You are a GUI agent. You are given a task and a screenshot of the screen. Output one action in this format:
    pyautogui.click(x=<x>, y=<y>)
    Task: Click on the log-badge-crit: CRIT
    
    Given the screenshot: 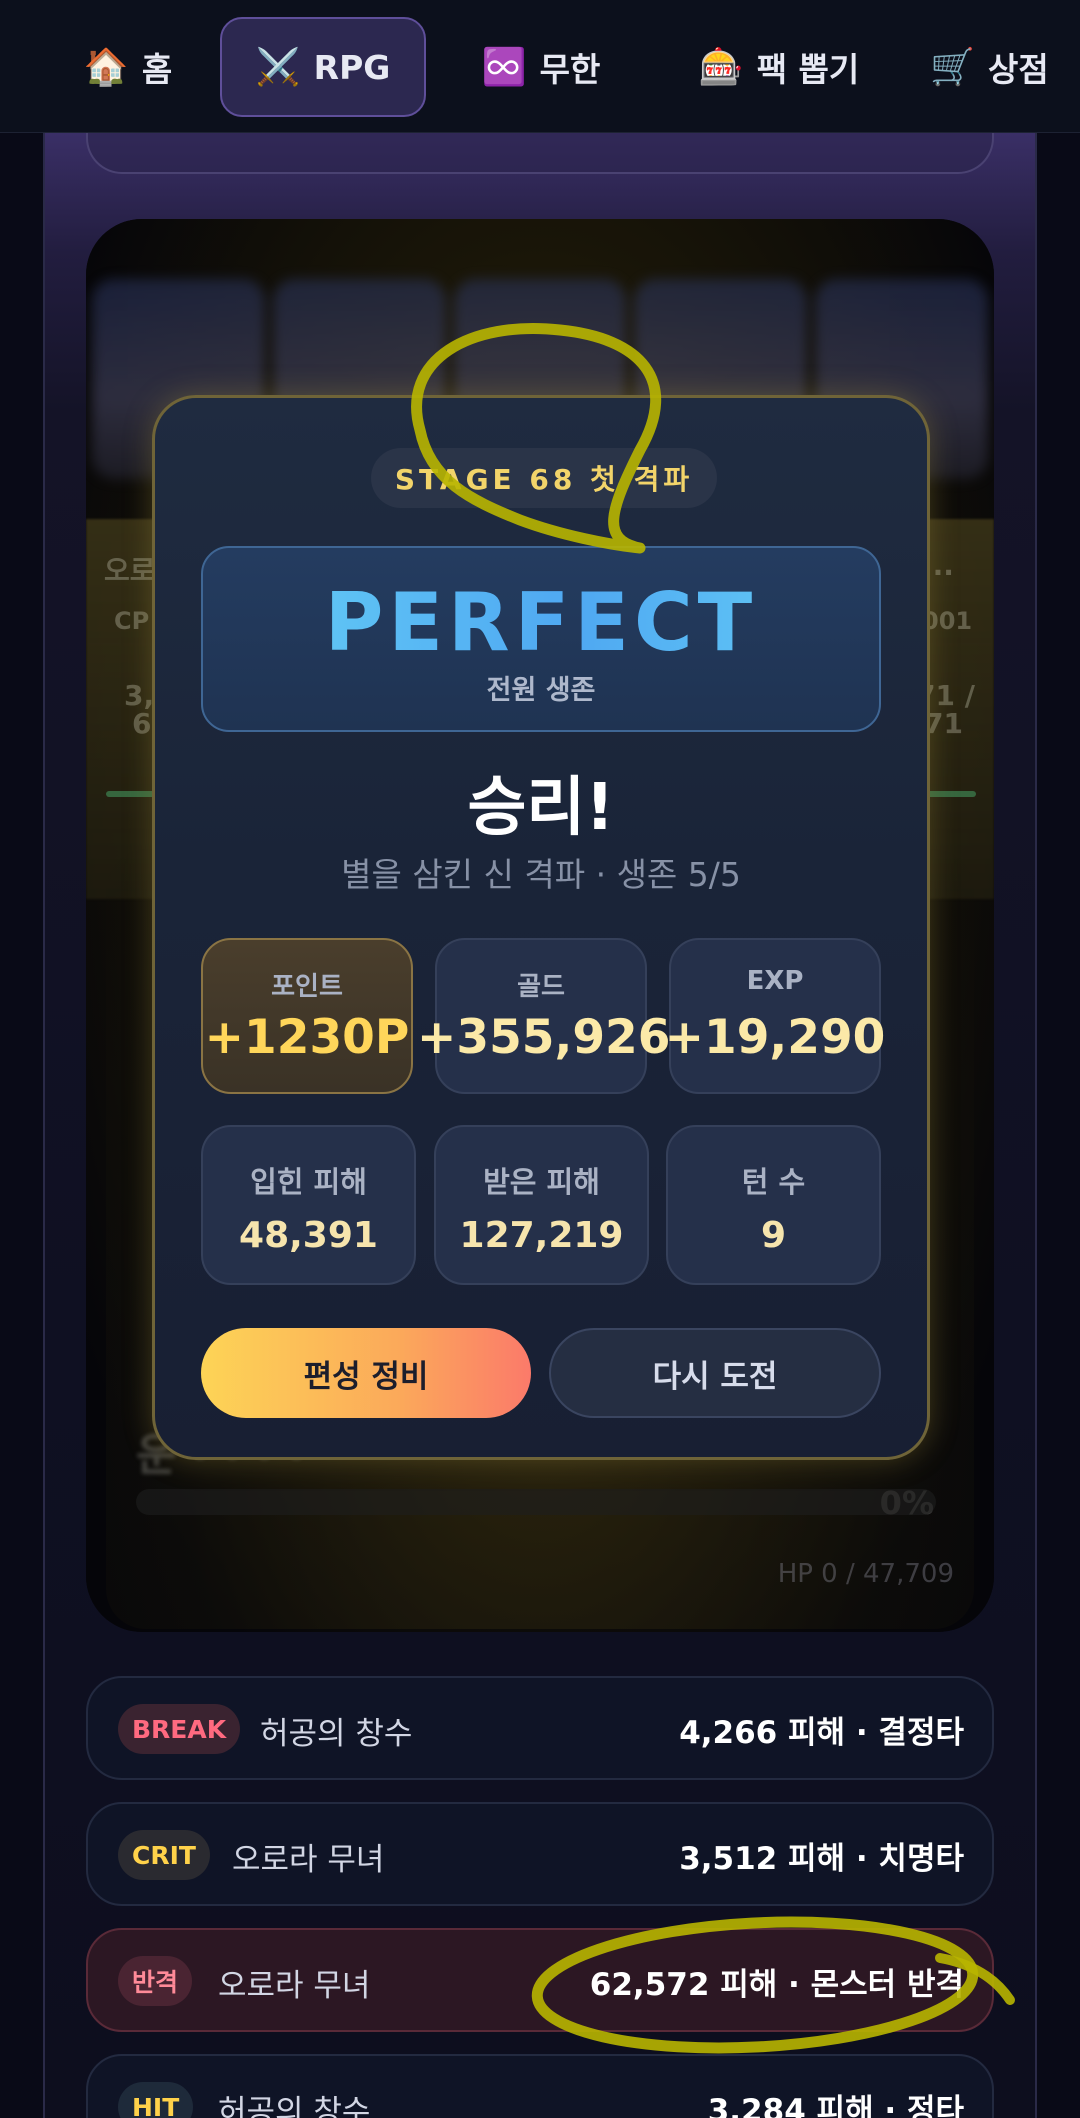 What is the action you would take?
    pyautogui.click(x=164, y=1855)
    